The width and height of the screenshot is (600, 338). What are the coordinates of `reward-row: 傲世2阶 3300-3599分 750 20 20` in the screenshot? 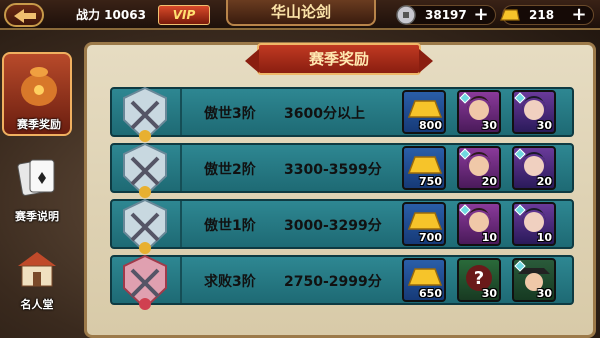 It's located at (342, 170).